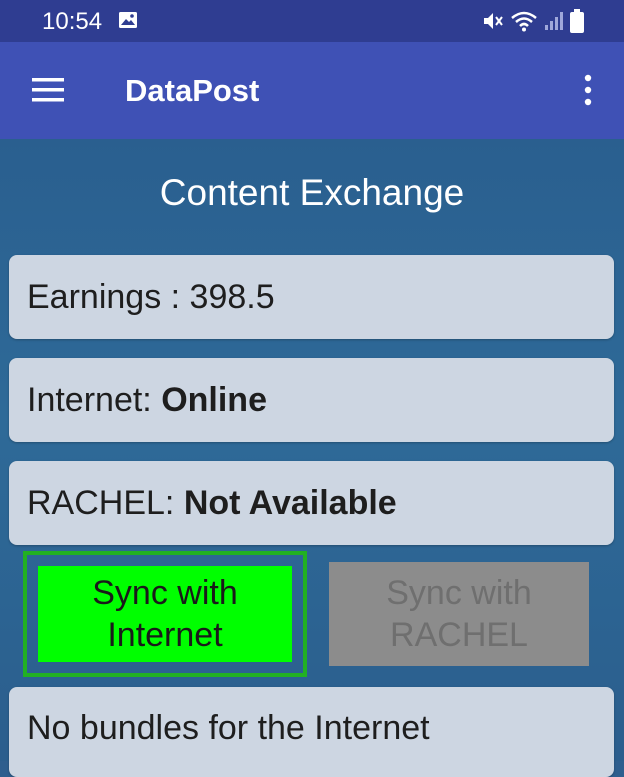 The image size is (624, 777). I want to click on status-bar: 10:54, so click(312, 21).